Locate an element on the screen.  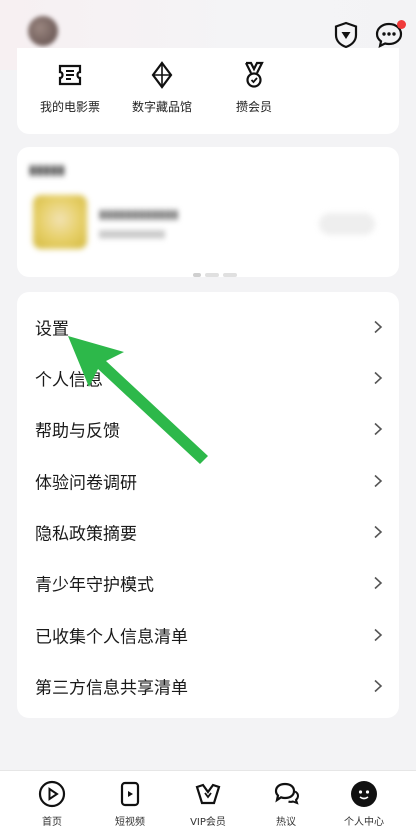
avatar is located at coordinates (43, 31).